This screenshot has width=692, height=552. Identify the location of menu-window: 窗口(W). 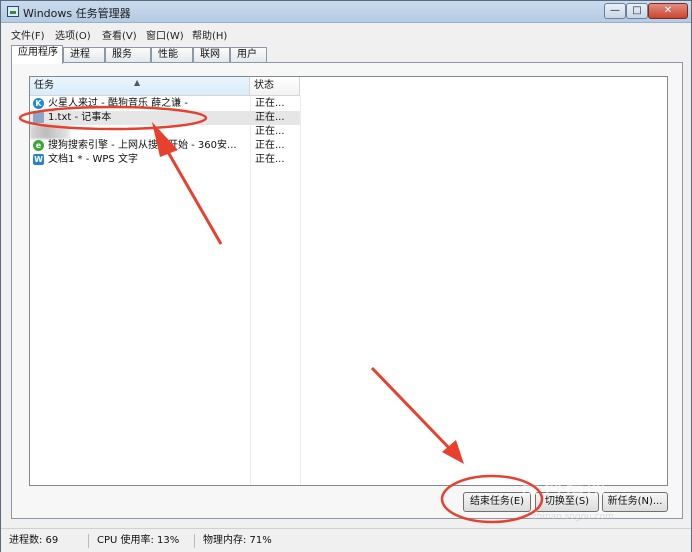
(165, 34).